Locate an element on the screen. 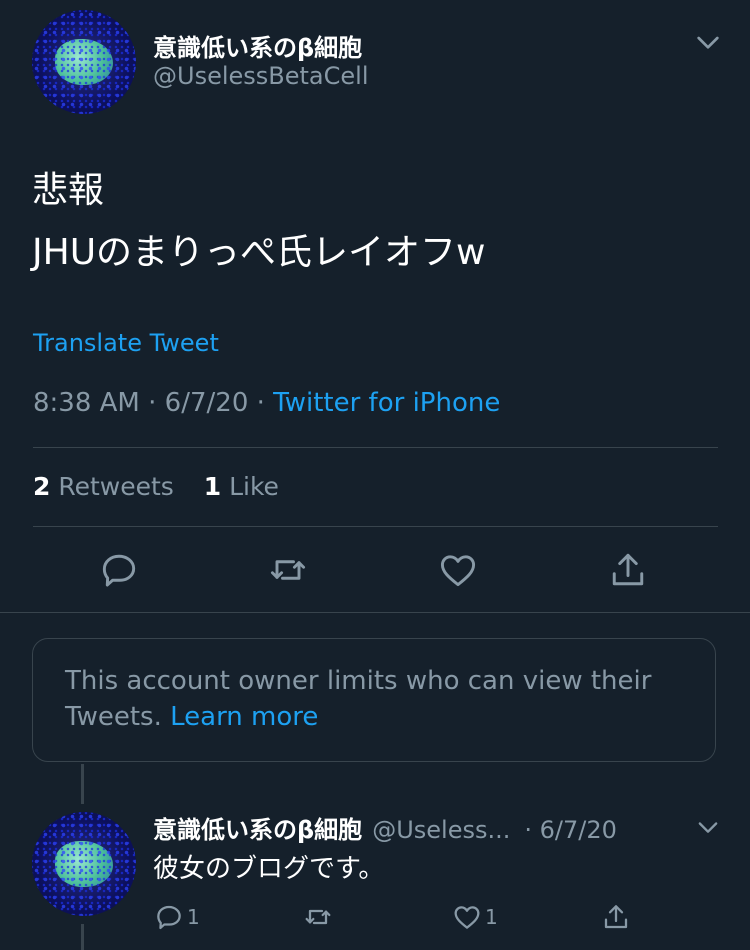 Image resolution: width=750 pixels, height=950 pixels. like-count: 1 is located at coordinates (491, 917).